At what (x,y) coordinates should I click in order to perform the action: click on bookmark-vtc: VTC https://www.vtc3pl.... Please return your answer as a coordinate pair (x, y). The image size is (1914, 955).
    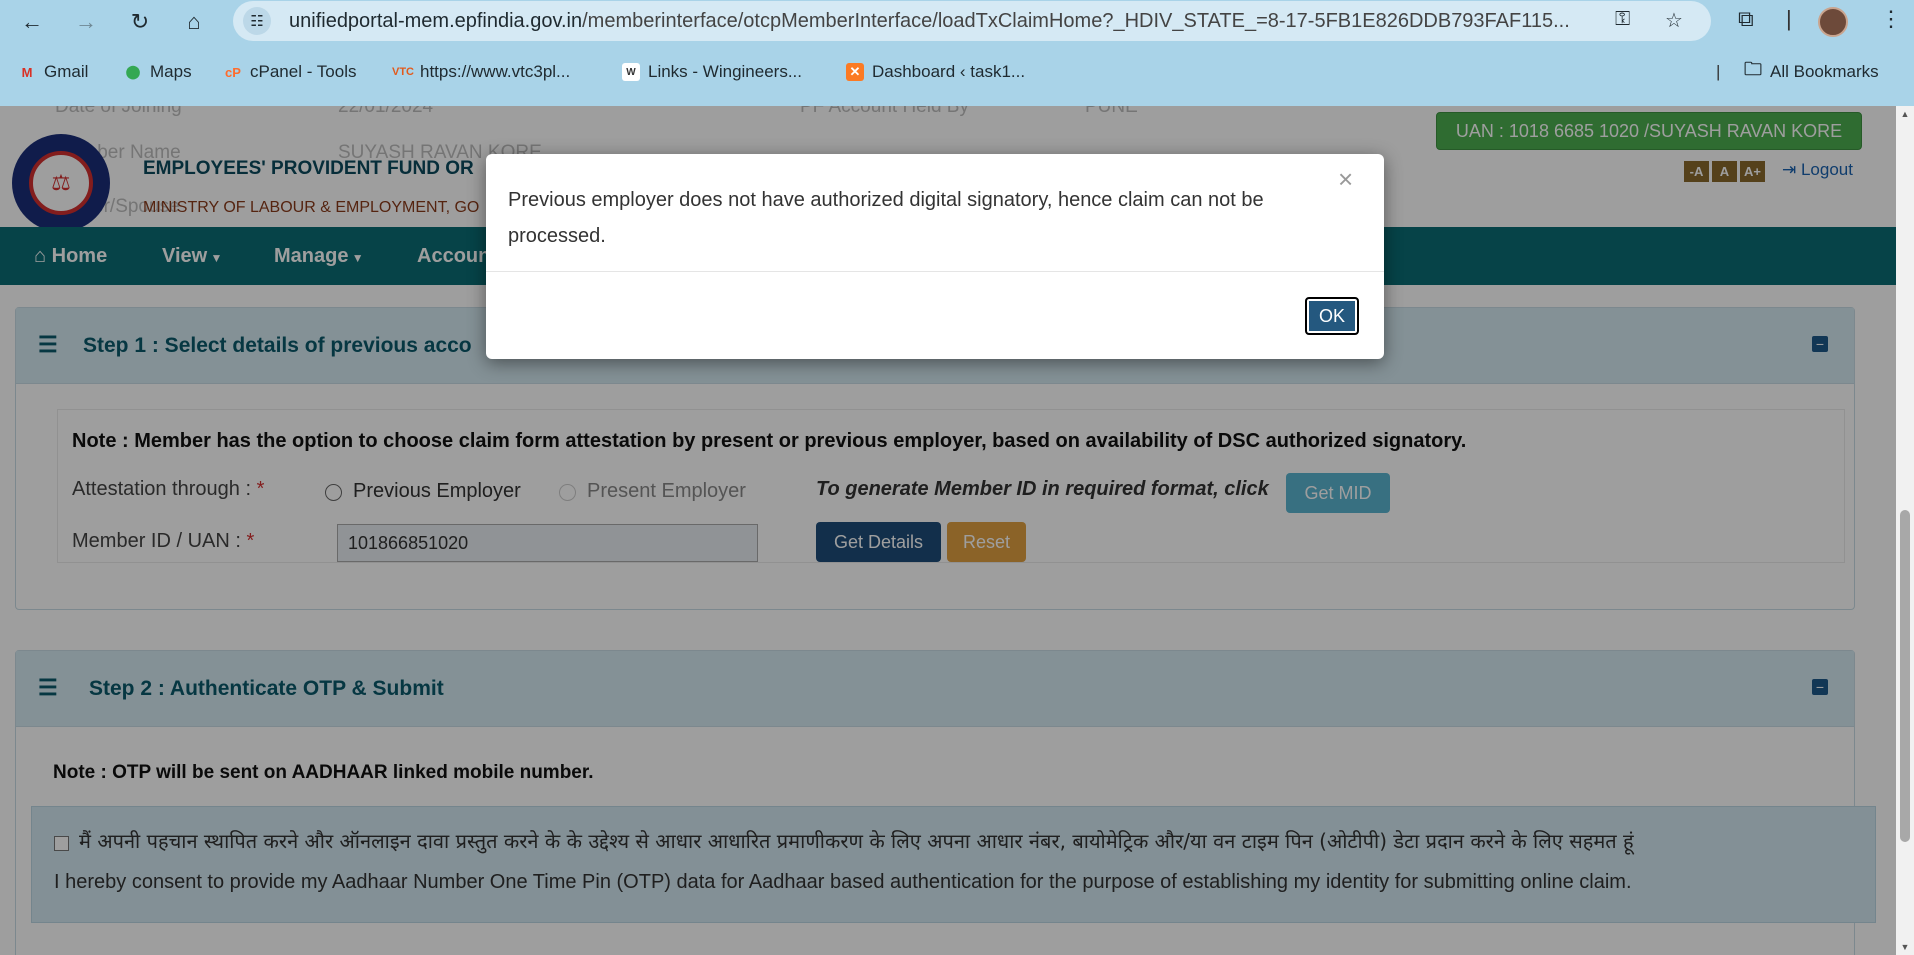
    Looking at the image, I should click on (481, 72).